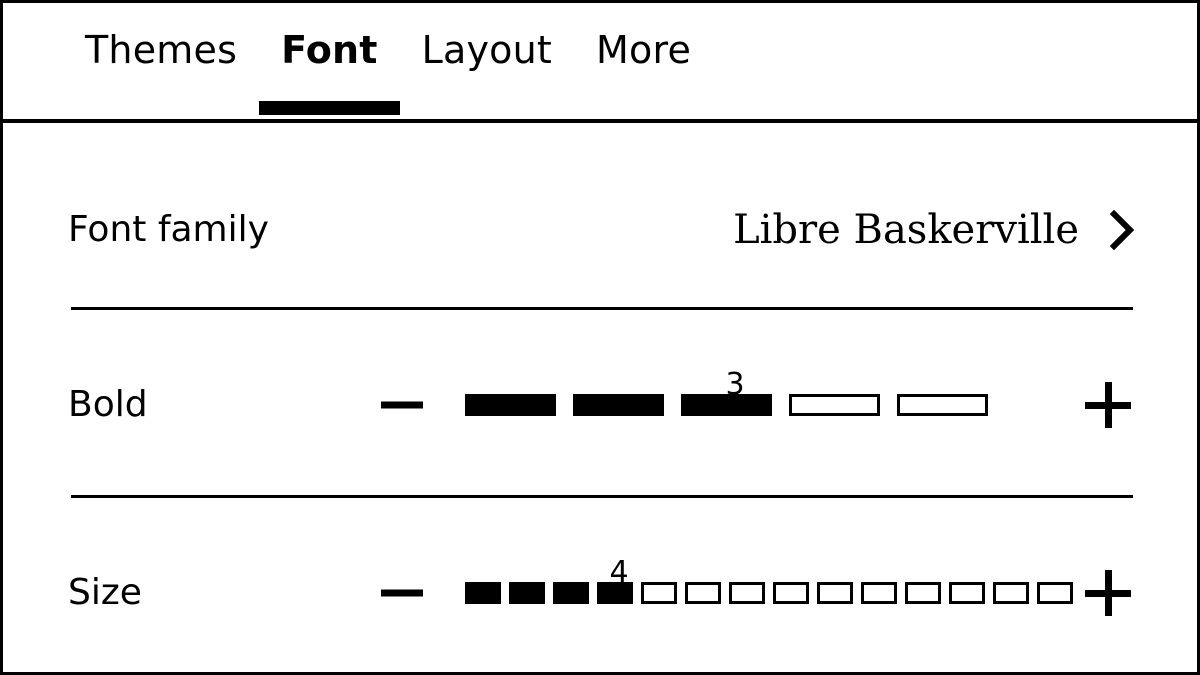 This screenshot has height=675, width=1200. What do you see at coordinates (329, 108) in the screenshot?
I see `tab-font-indicator` at bounding box center [329, 108].